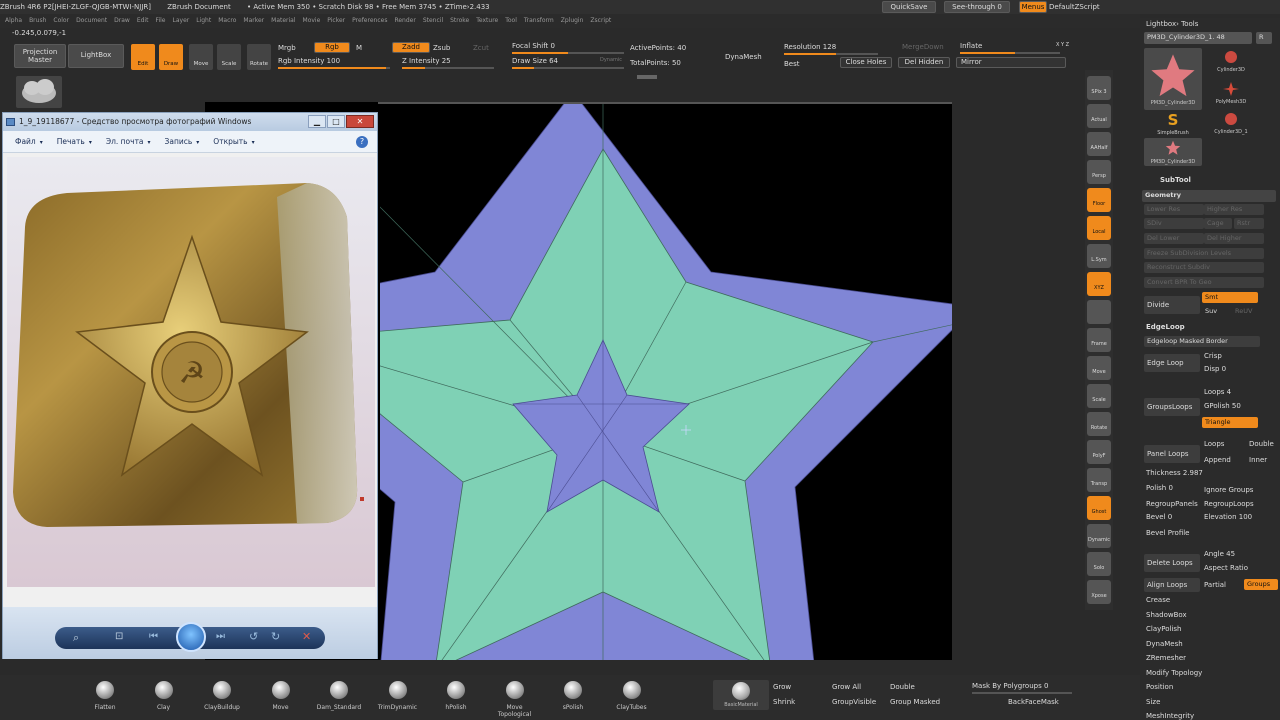 The height and width of the screenshot is (720, 1280). What do you see at coordinates (923, 47) in the screenshot?
I see `mergedown-button: MergeDown` at bounding box center [923, 47].